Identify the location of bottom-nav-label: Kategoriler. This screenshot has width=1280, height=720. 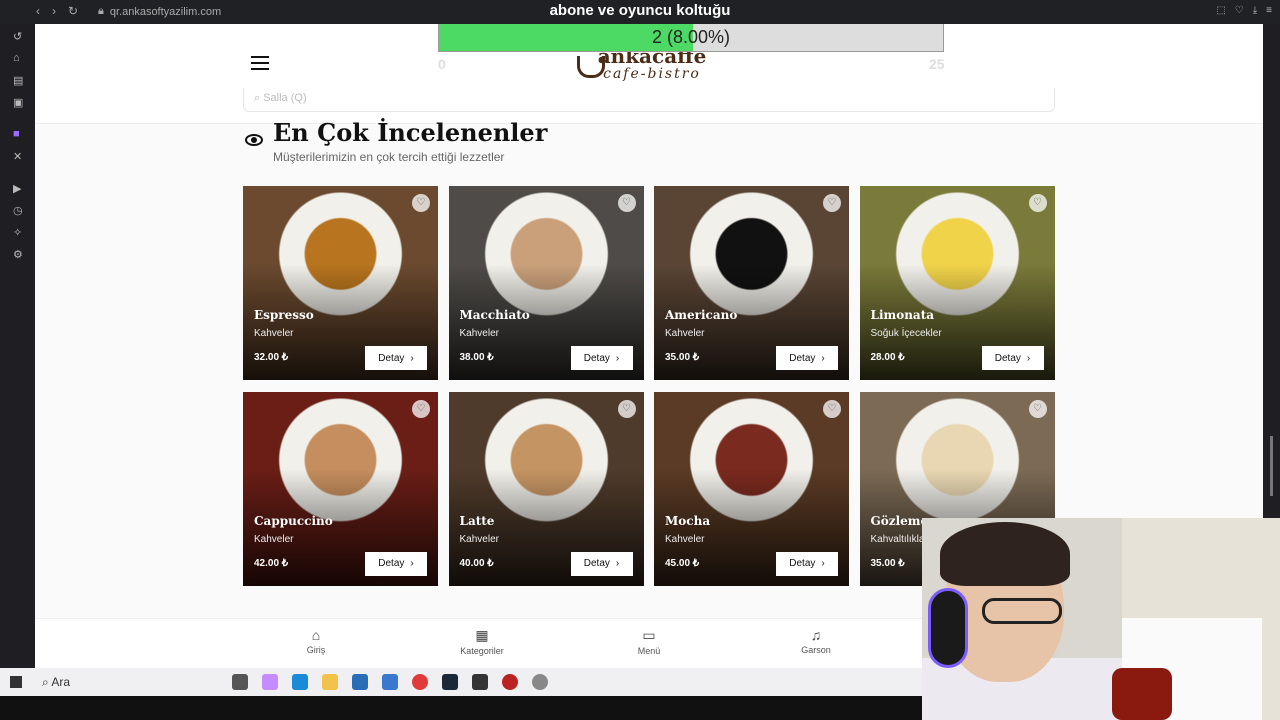
(482, 651).